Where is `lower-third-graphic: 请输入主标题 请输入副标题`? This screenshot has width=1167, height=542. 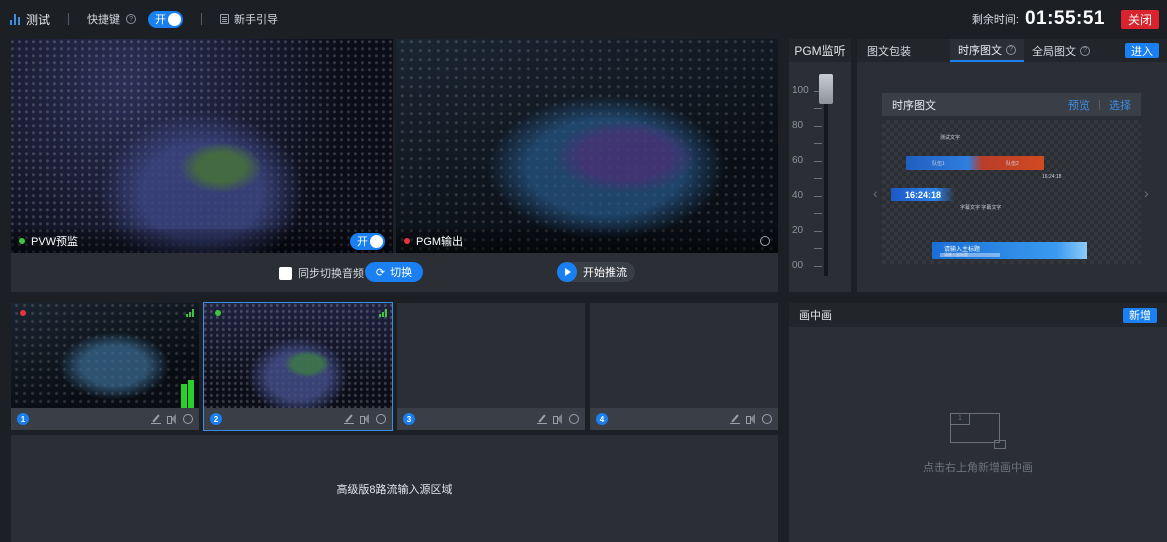
lower-third-graphic: 请输入主标题 请输入副标题 is located at coordinates (1009, 250).